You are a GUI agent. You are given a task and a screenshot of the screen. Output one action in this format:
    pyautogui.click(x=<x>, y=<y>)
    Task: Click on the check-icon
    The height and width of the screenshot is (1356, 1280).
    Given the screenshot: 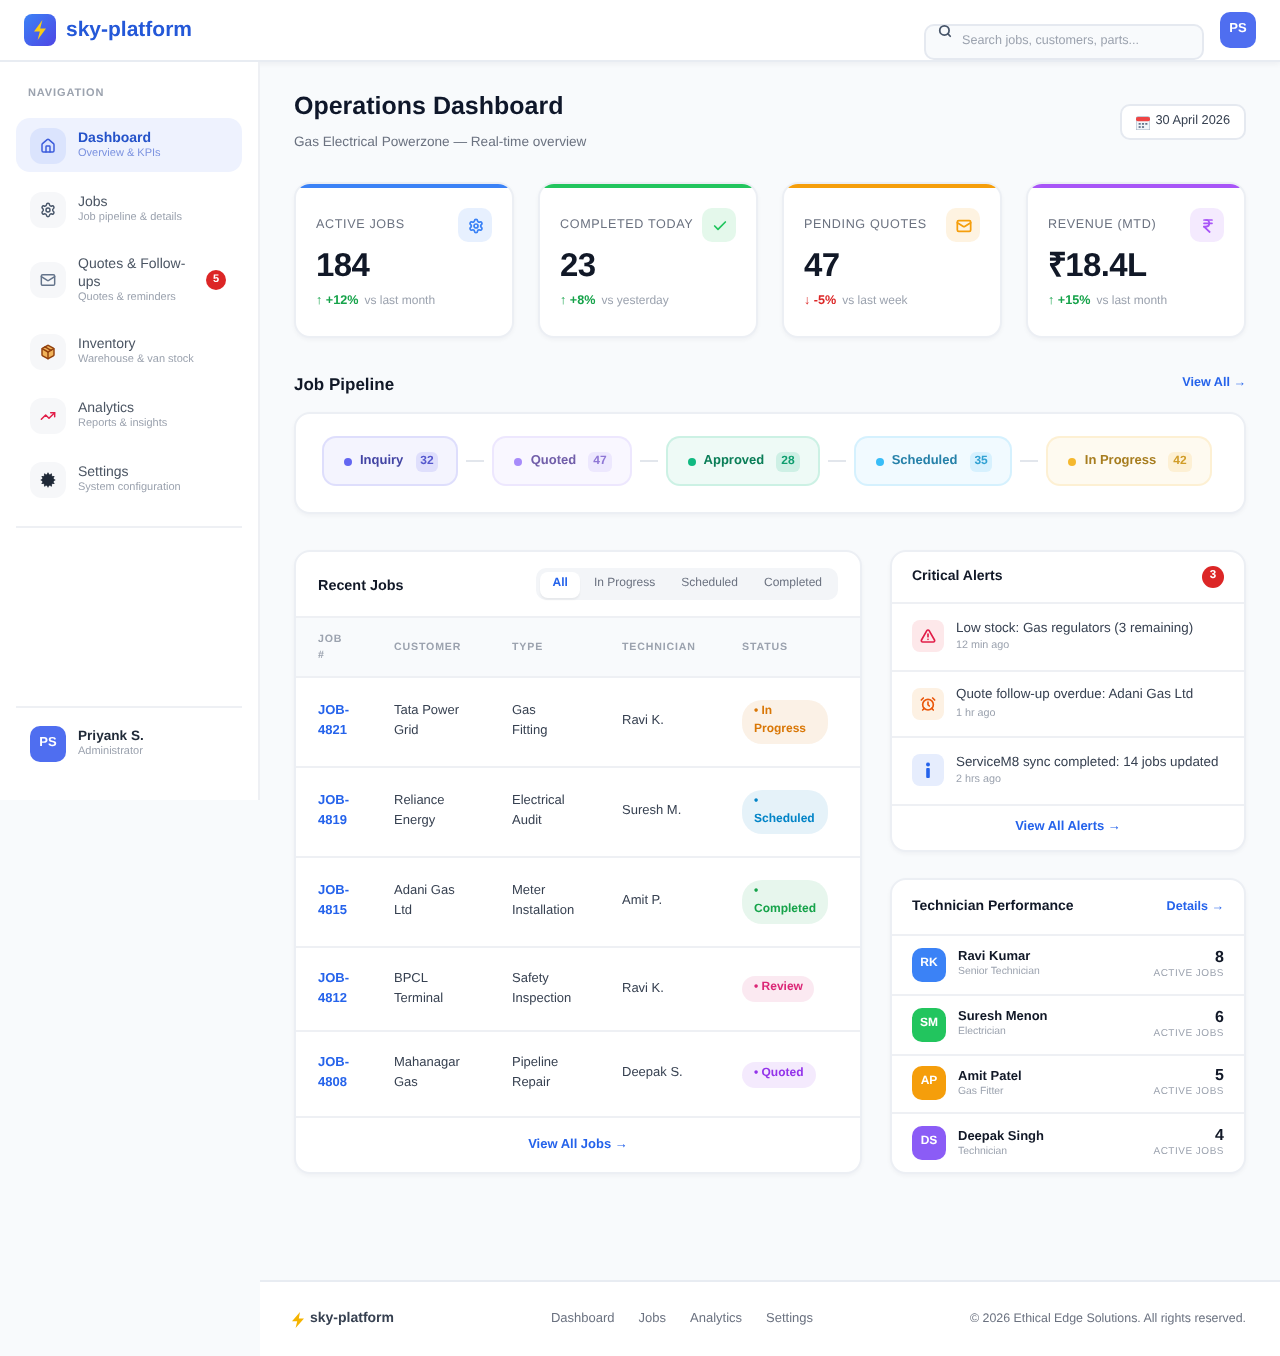 What is the action you would take?
    pyautogui.click(x=719, y=225)
    